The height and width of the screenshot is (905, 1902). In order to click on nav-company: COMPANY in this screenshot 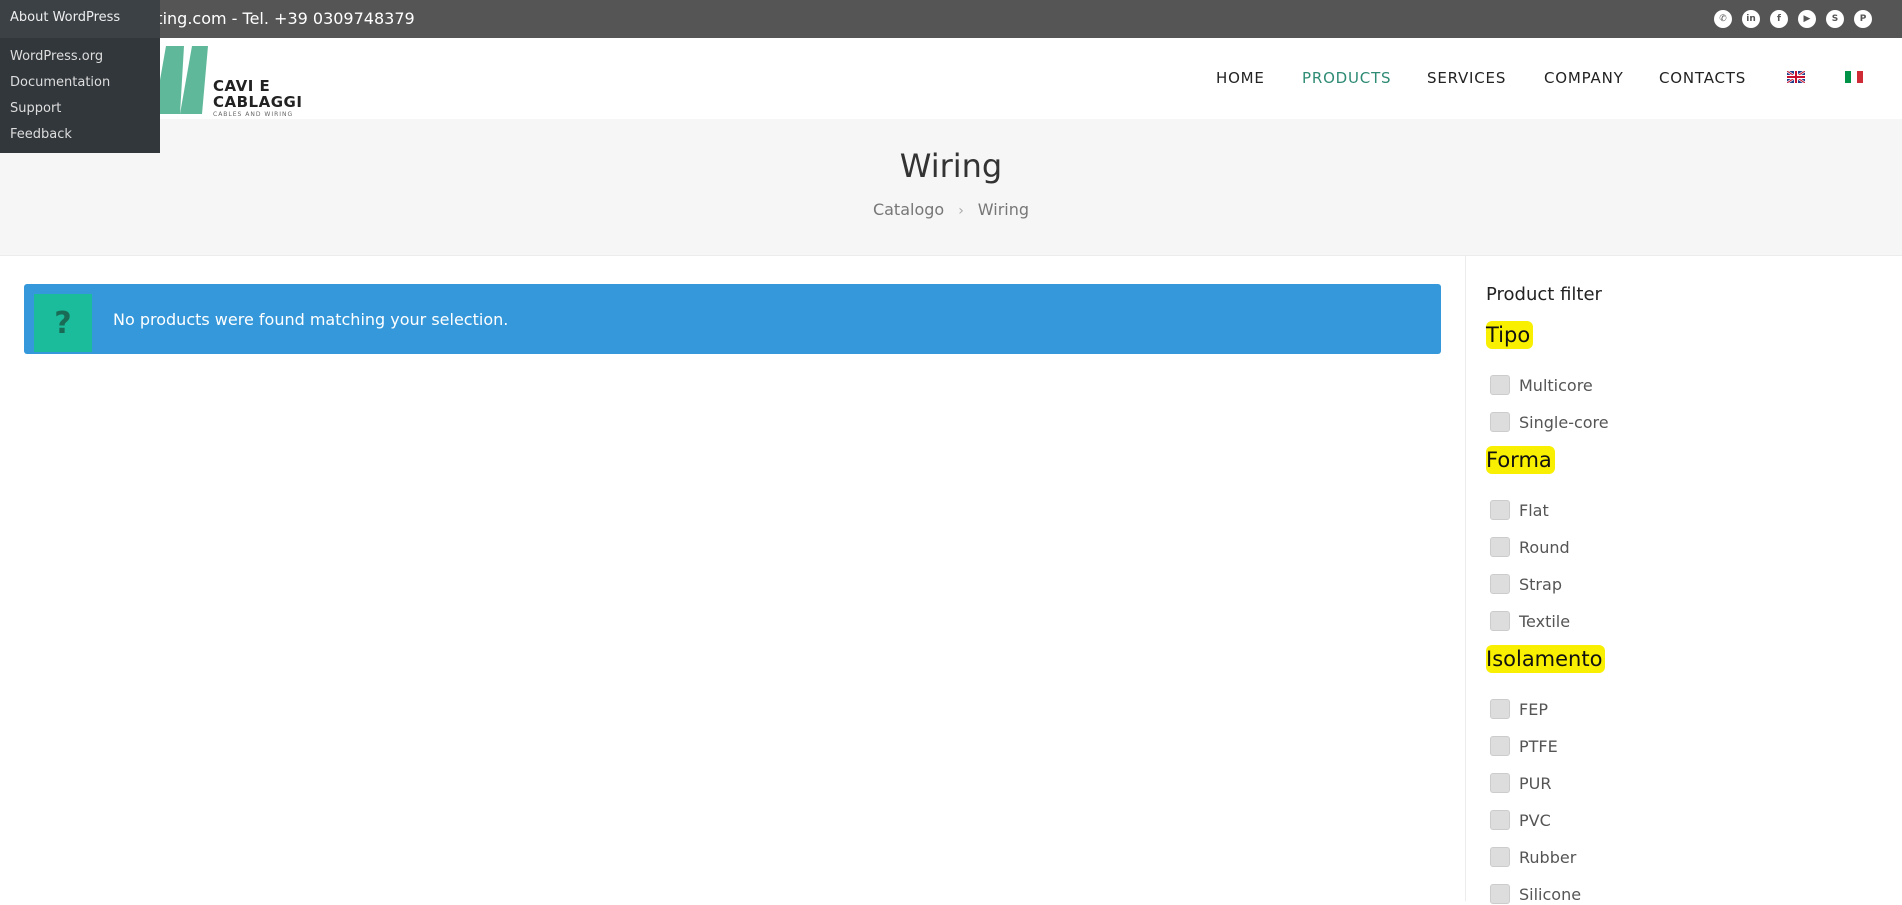, I will do `click(1584, 78)`.